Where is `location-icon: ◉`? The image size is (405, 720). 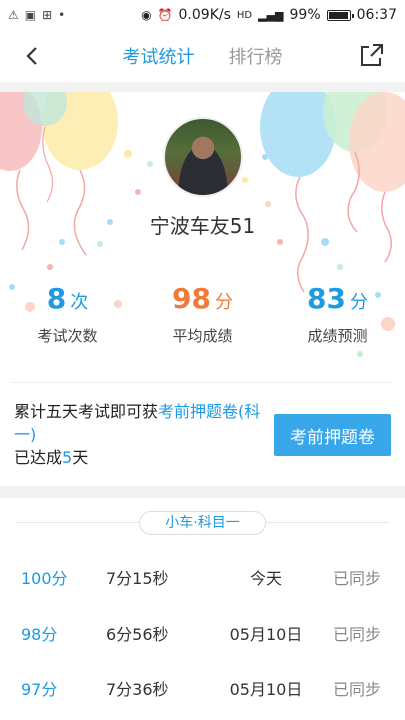
location-icon: ◉ is located at coordinates (146, 15).